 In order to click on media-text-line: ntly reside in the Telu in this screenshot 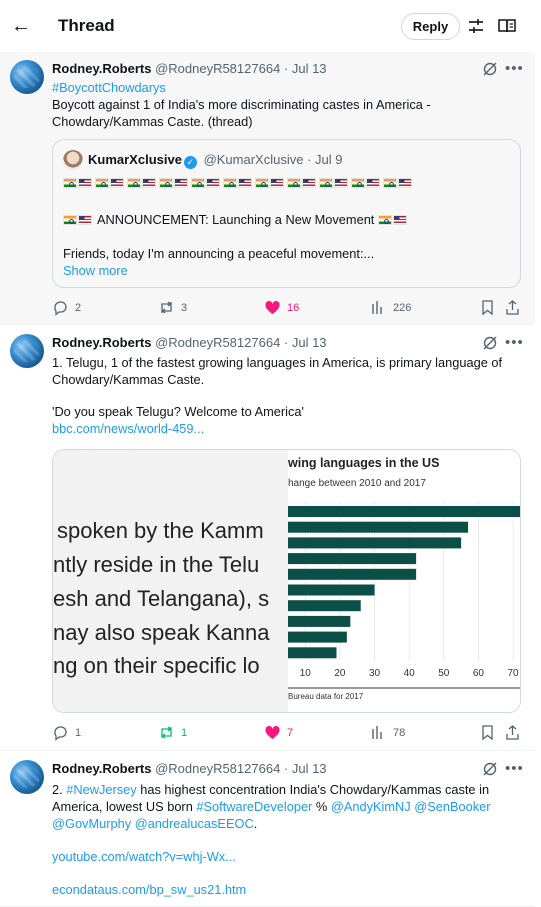, I will do `click(156, 564)`.